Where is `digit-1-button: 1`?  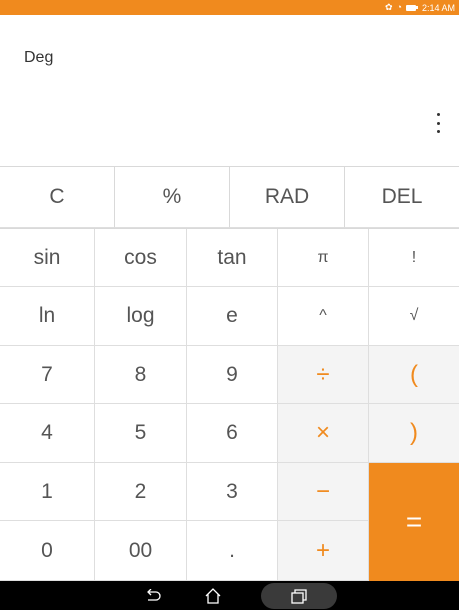
digit-1-button: 1 is located at coordinates (47, 492).